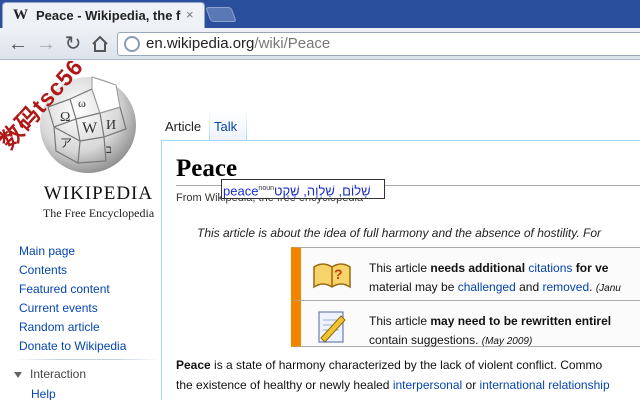 This screenshot has width=640, height=400. I want to click on sidebar-item-featured-content: Featured content, so click(72, 291).